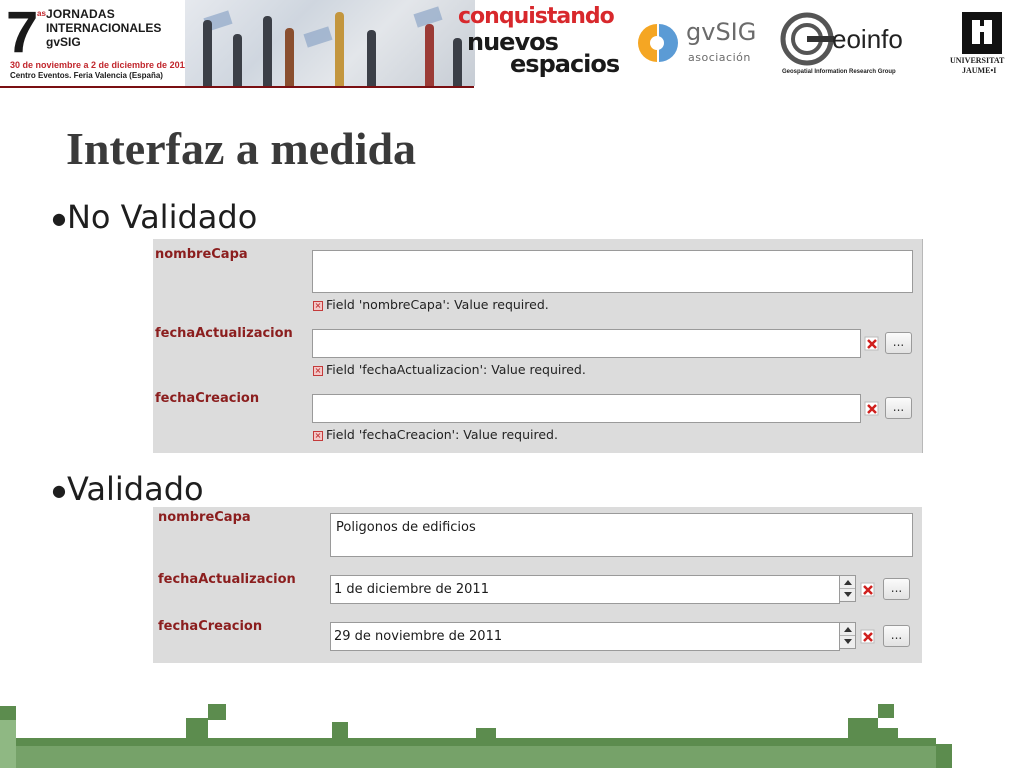 Image resolution: width=1024 pixels, height=768 pixels. Describe the element at coordinates (612, 271) in the screenshot. I see `nombrecapa-input` at that location.